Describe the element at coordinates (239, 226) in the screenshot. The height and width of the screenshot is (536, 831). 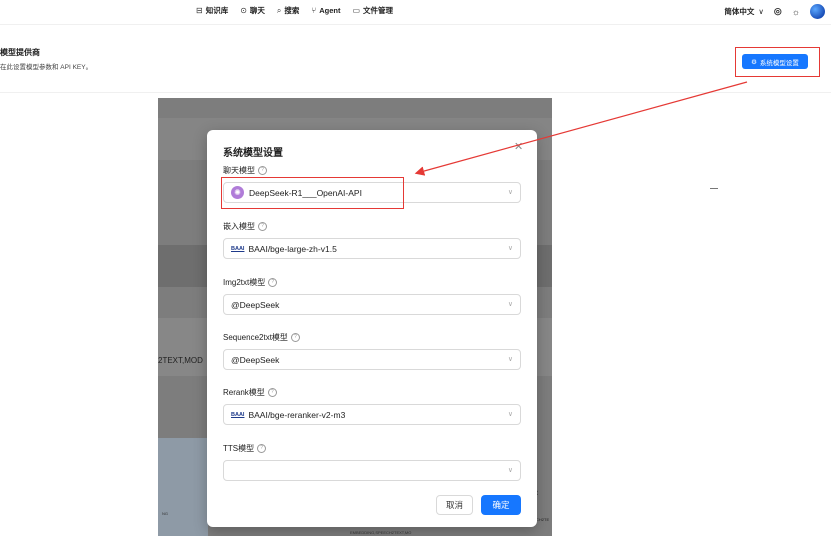
I see `field-label-text: 嵌入模型` at that location.